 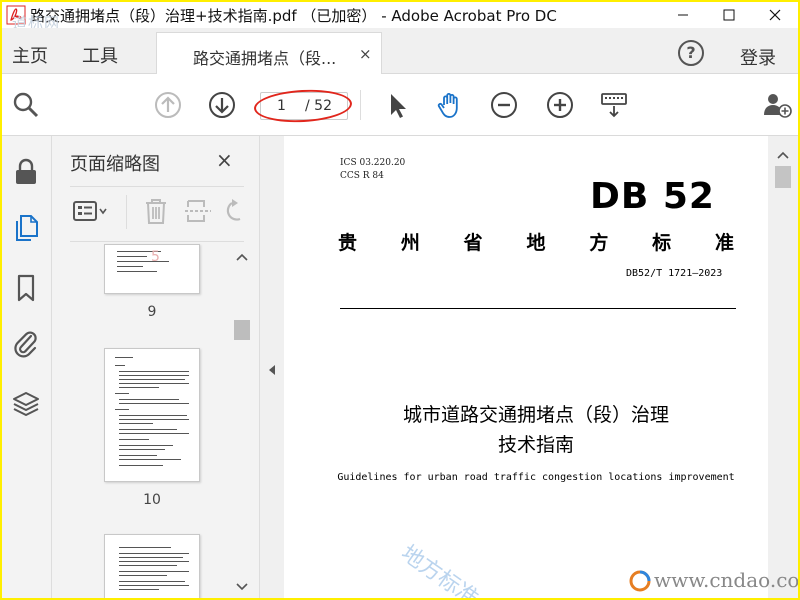 I want to click on heading-char: 省, so click(x=473, y=243).